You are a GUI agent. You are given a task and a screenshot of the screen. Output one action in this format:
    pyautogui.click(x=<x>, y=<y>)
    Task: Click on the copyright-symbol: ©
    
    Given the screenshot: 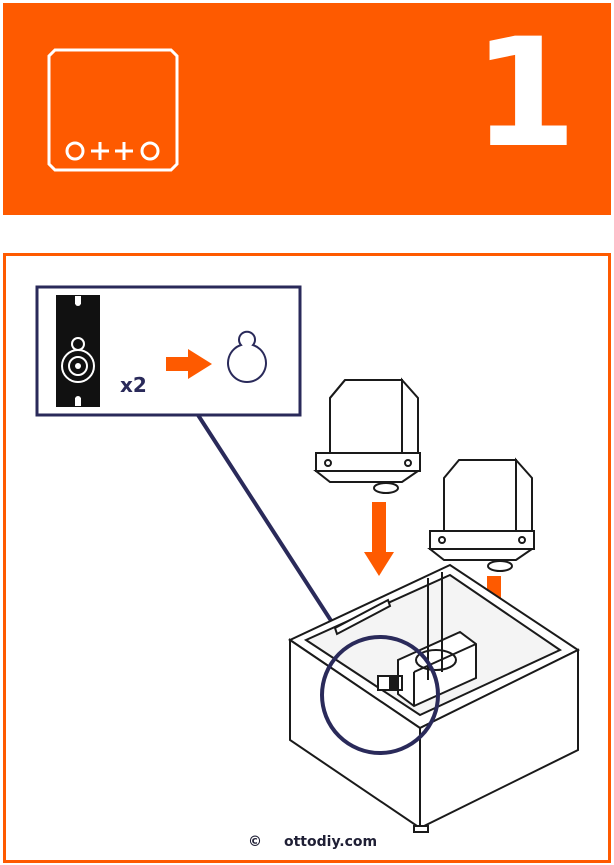 What is the action you would take?
    pyautogui.click(x=255, y=842)
    